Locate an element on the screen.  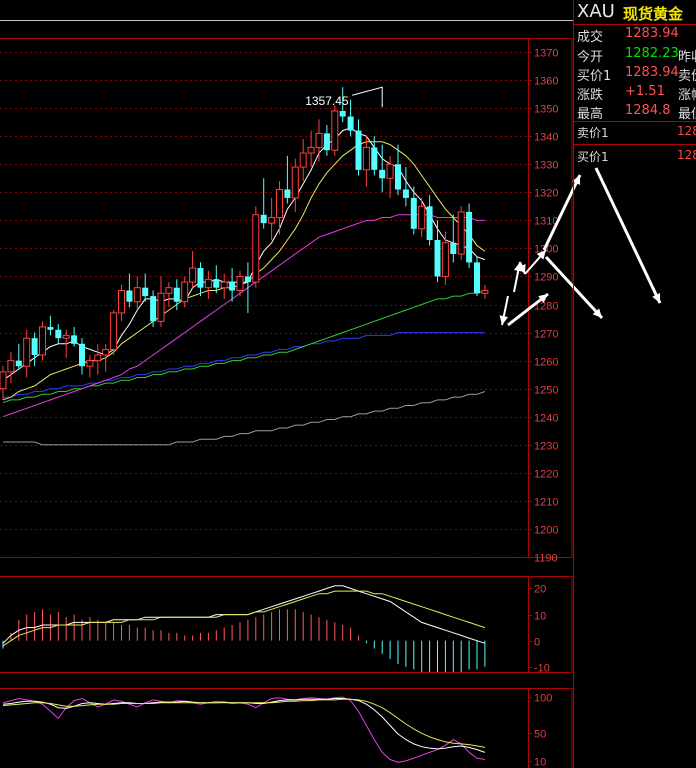
quote-row-change: 涨跌 +1.51 涨幅 is located at coordinates (635, 94).